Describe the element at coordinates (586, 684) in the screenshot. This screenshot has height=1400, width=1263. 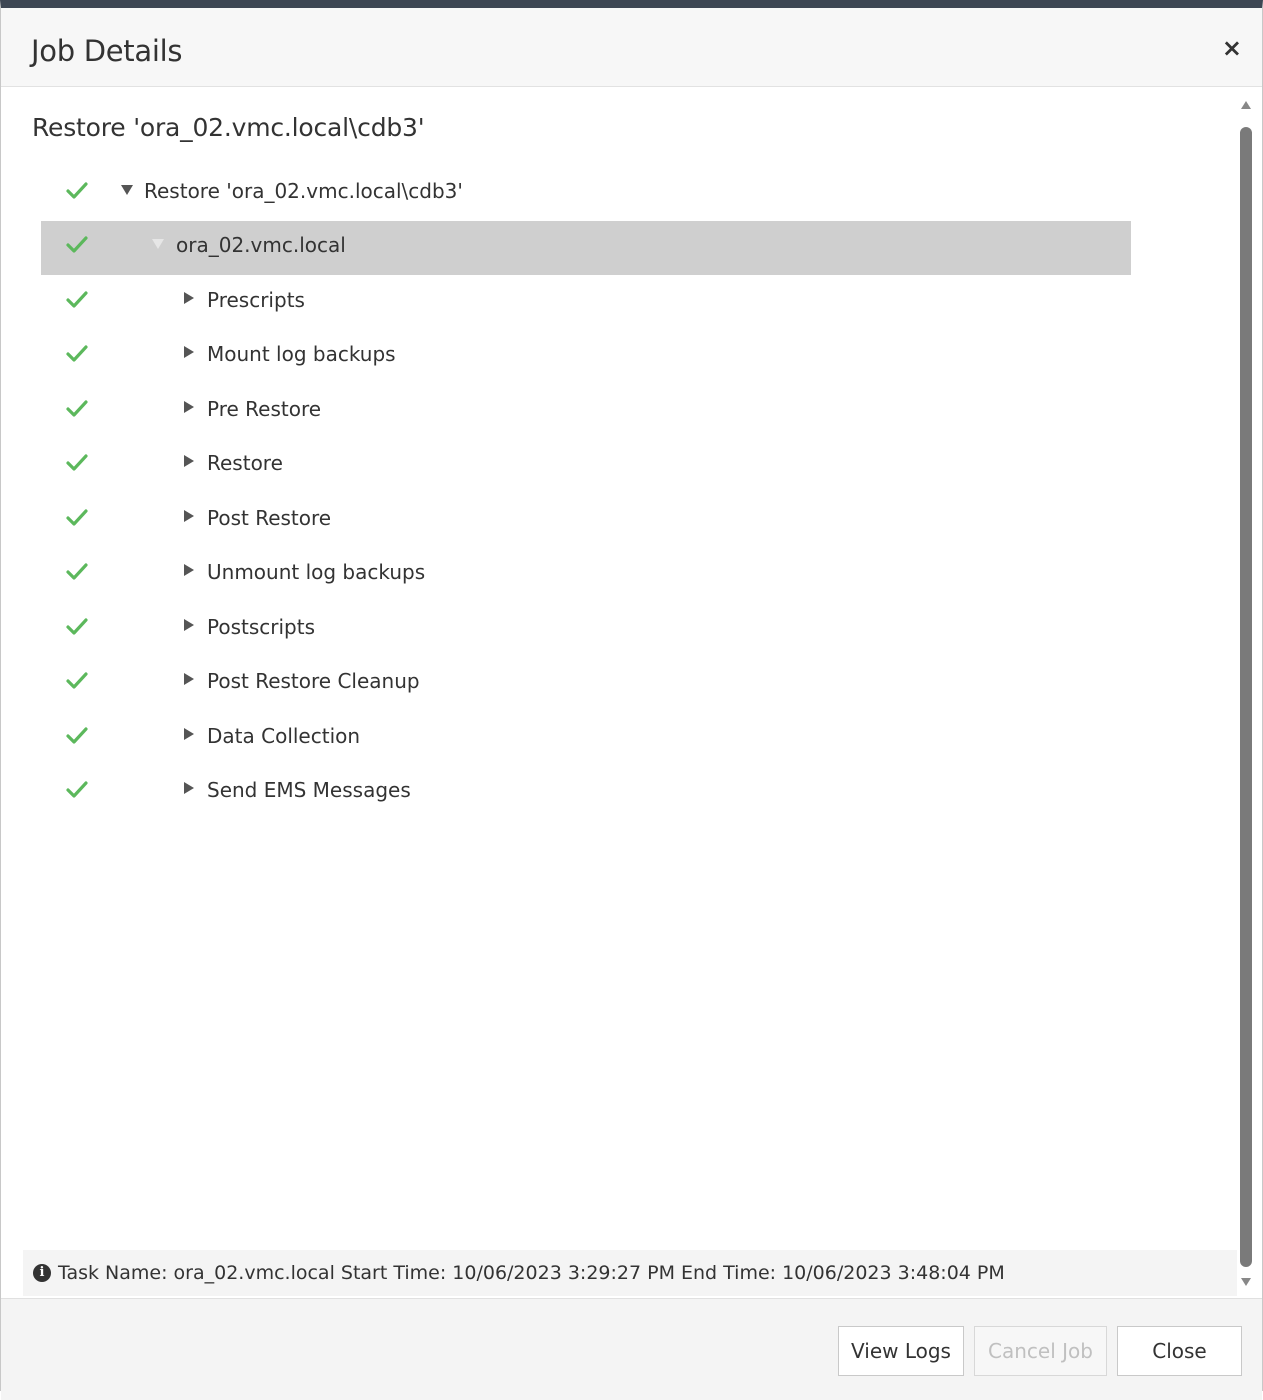
I see `tree-row-step: Post Restore Cleanup` at that location.